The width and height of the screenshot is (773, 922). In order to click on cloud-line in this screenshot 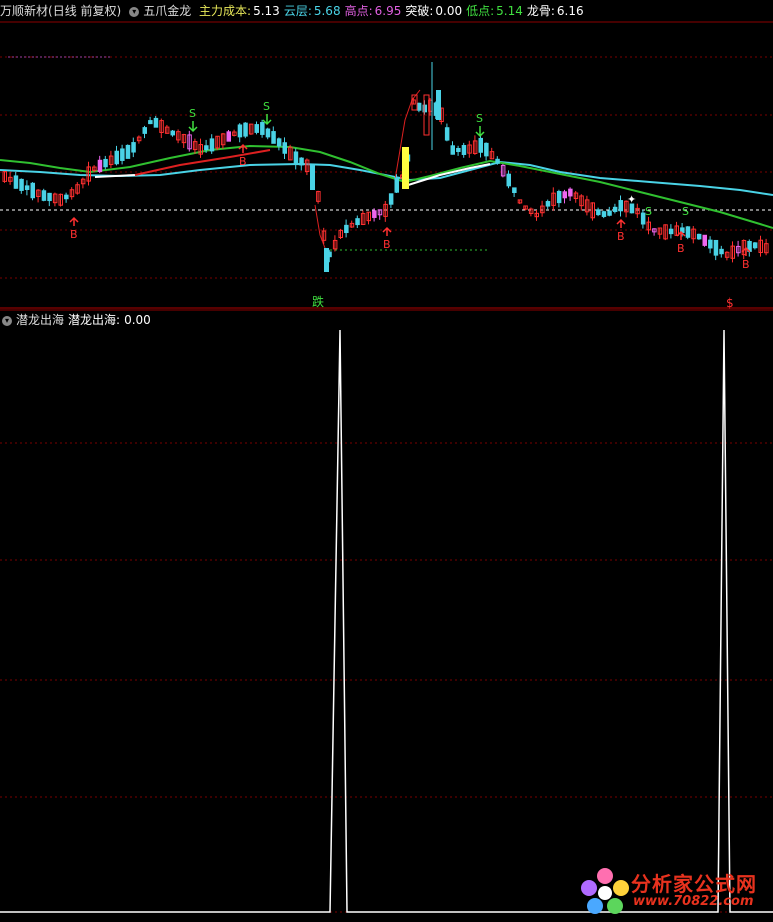, I will do `click(386, 178)`.